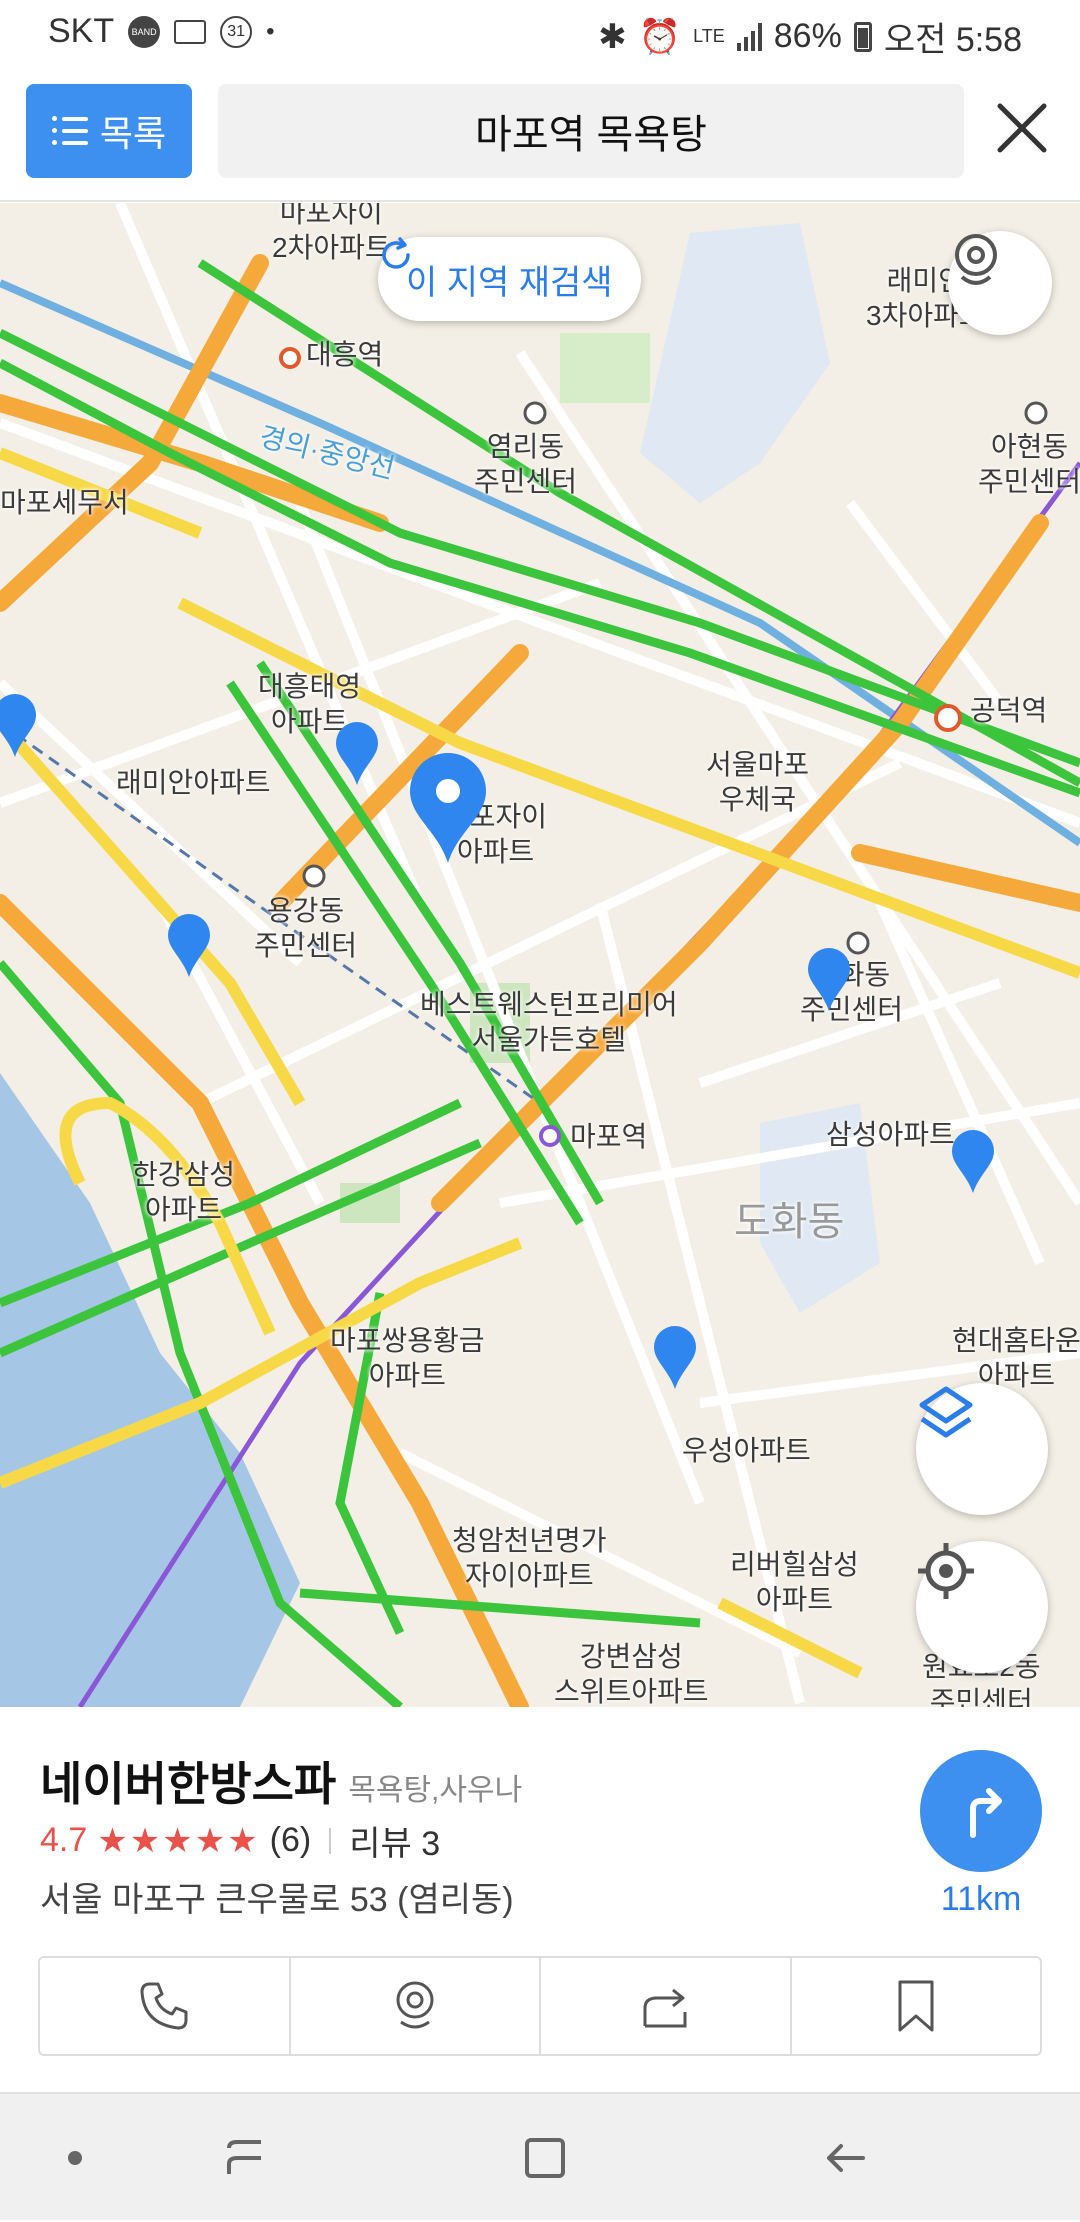 This screenshot has height=2222, width=1080. Describe the element at coordinates (946, 1571) in the screenshot. I see `my-location-icon` at that location.